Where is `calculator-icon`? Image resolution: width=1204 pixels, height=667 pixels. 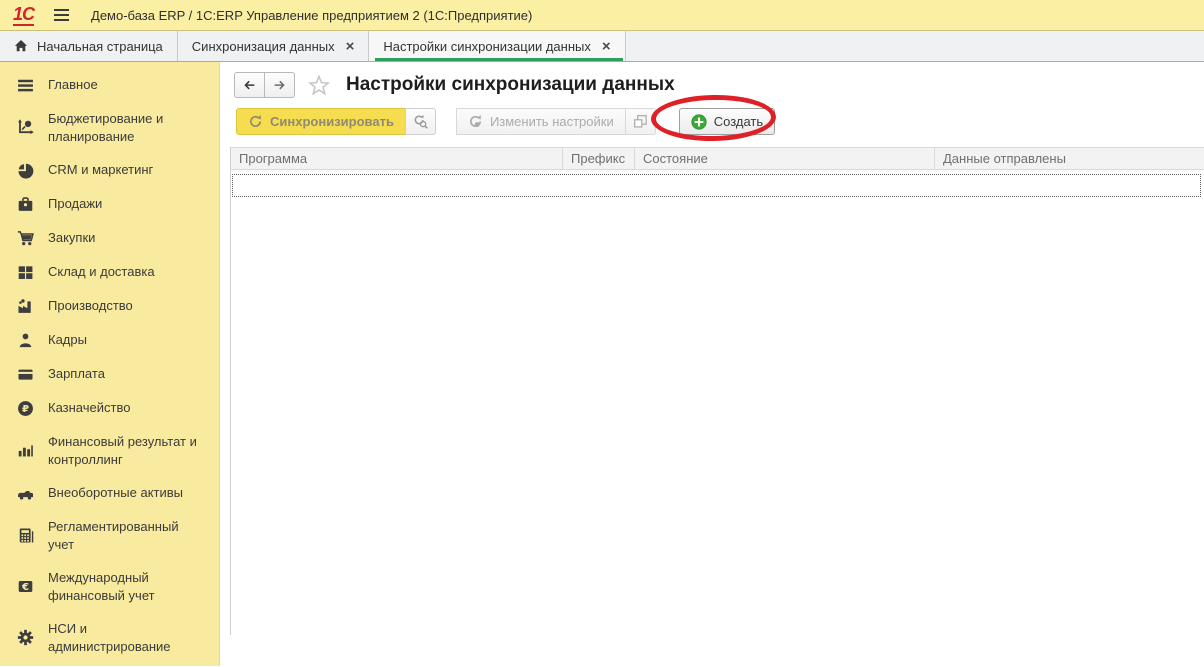
calculator-icon is located at coordinates (25, 536).